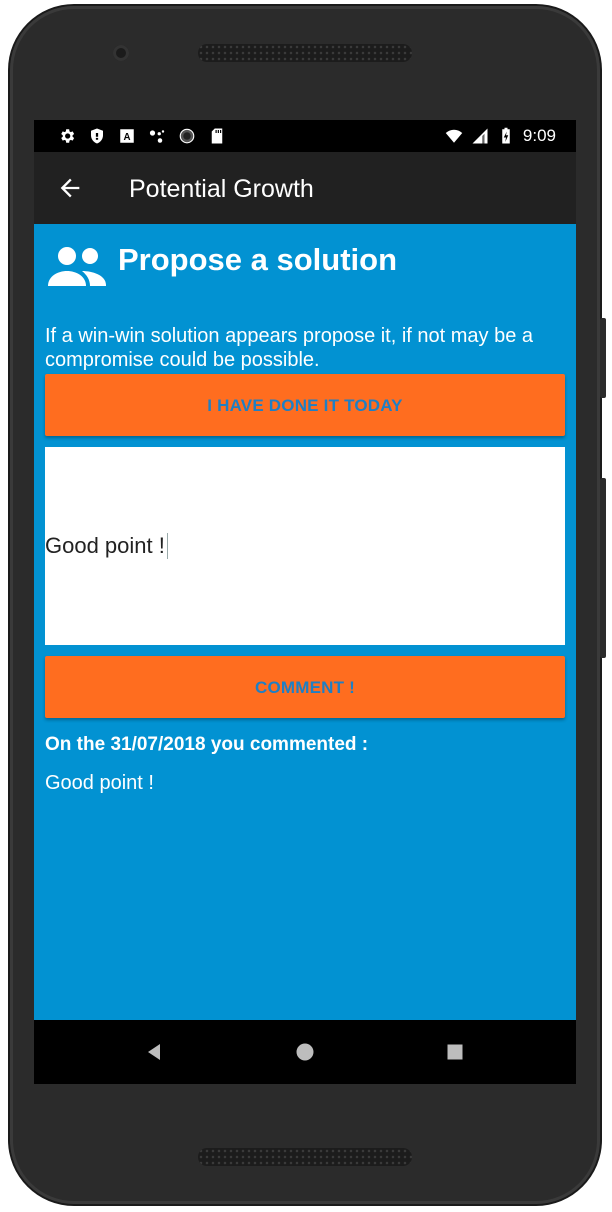 This screenshot has width=612, height=1212. Describe the element at coordinates (305, 687) in the screenshot. I see `comment-button: COMMENT !` at that location.